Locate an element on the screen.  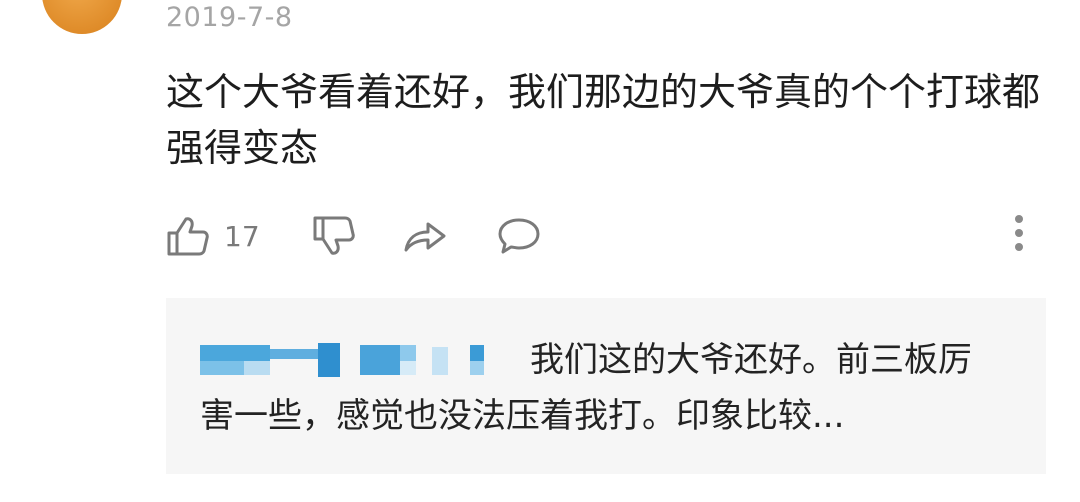
thumbs-down-icon is located at coordinates (334, 235).